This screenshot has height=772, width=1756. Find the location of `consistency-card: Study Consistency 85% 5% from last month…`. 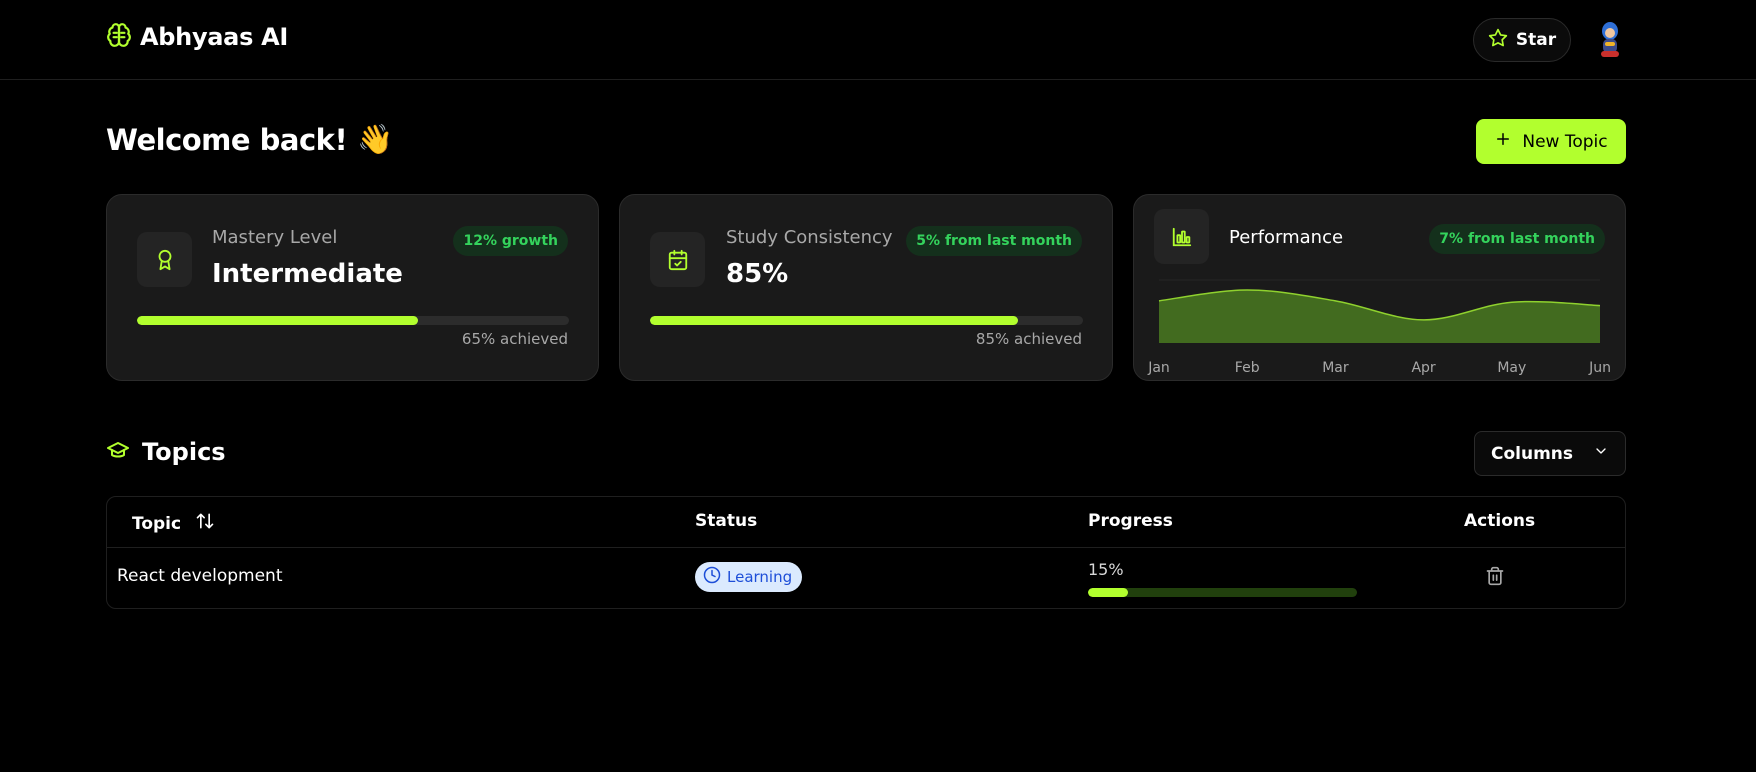

consistency-card: Study Consistency 85% 5% from last month… is located at coordinates (866, 287).